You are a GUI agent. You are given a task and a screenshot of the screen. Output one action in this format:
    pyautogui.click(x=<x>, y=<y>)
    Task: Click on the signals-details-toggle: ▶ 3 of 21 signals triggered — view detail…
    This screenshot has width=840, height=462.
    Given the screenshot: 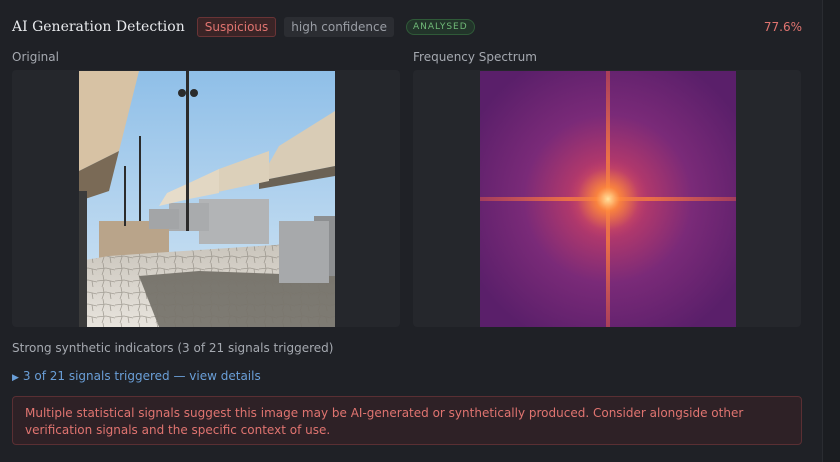 What is the action you would take?
    pyautogui.click(x=136, y=376)
    